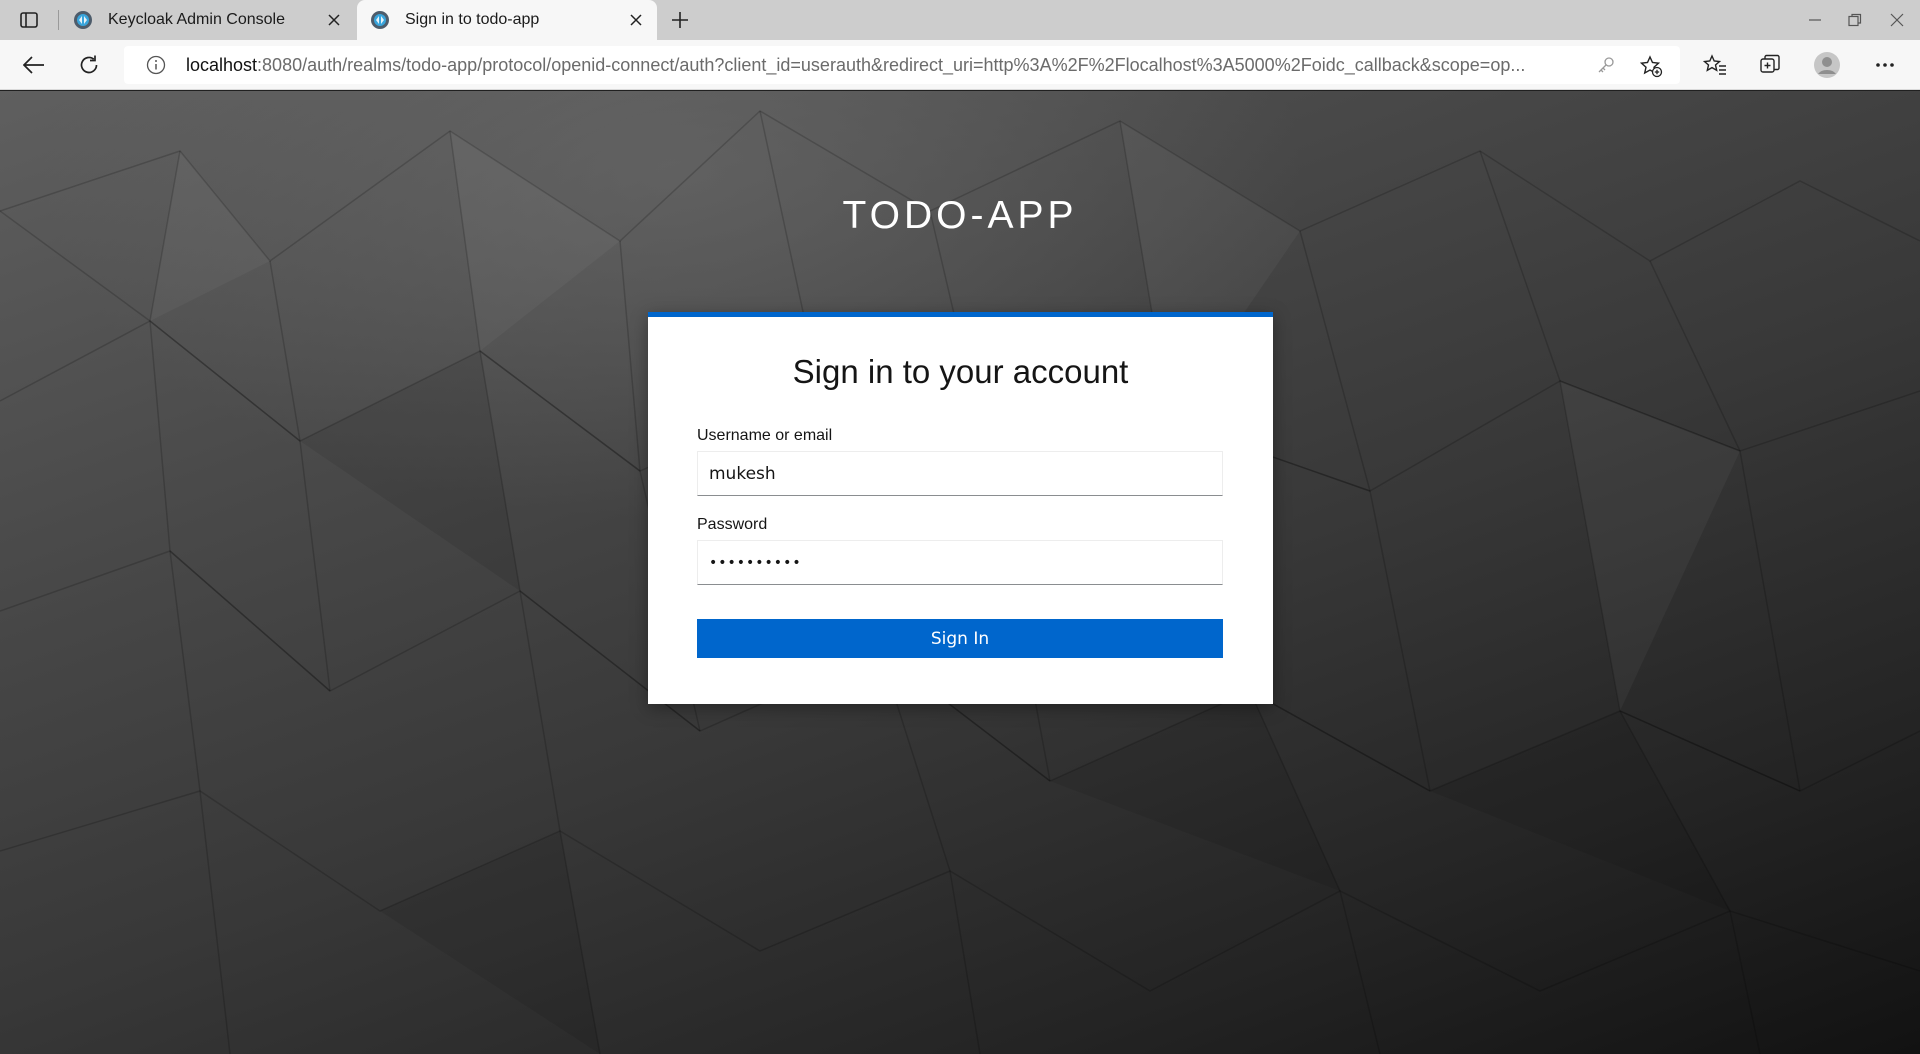  What do you see at coordinates (1885, 65) in the screenshot?
I see `more-options-icon` at bounding box center [1885, 65].